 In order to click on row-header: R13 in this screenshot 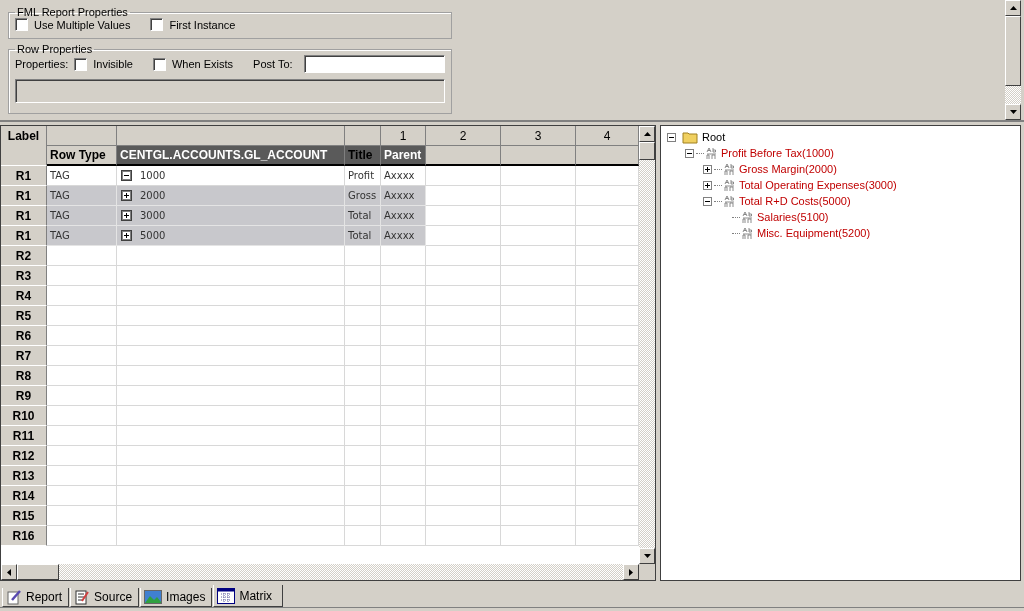, I will do `click(24, 476)`.